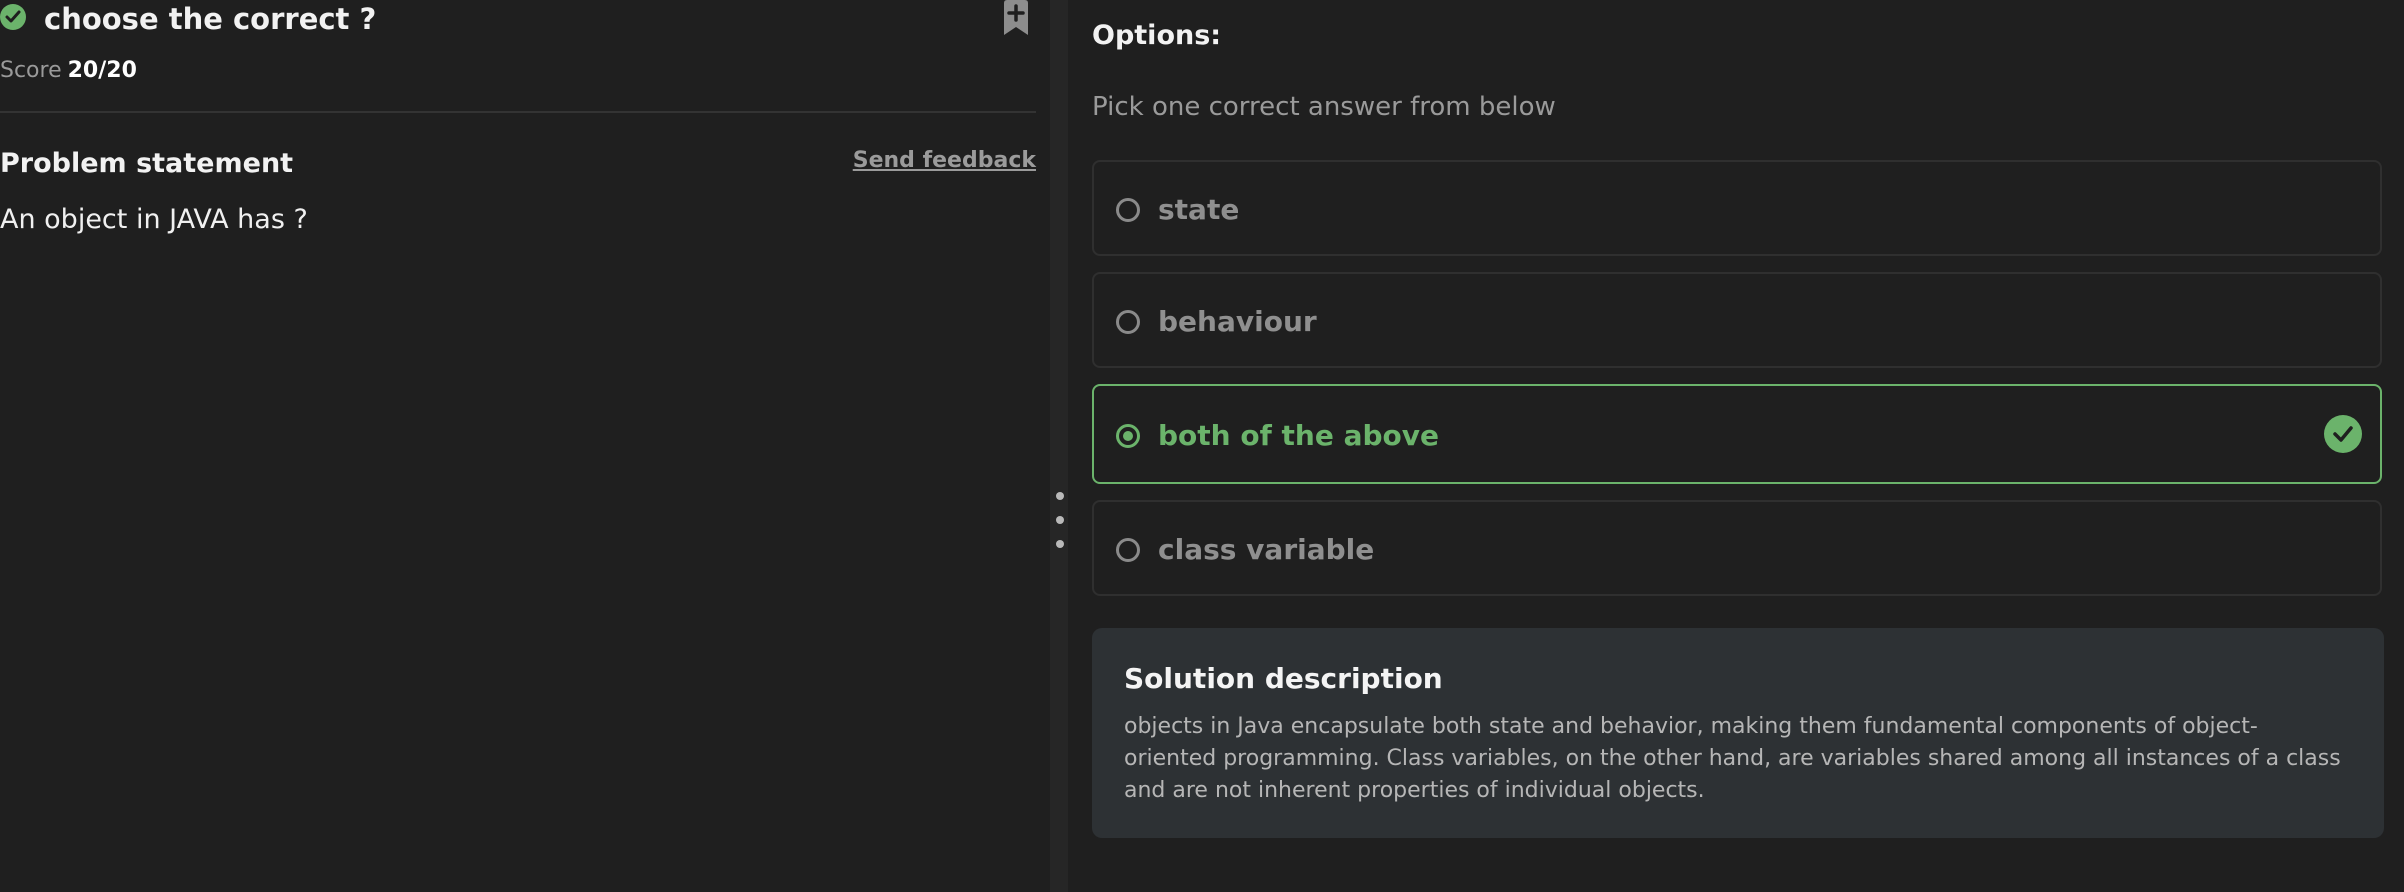 This screenshot has width=2404, height=892. I want to click on options-hint: Pick one correct answer from below, so click(1324, 107).